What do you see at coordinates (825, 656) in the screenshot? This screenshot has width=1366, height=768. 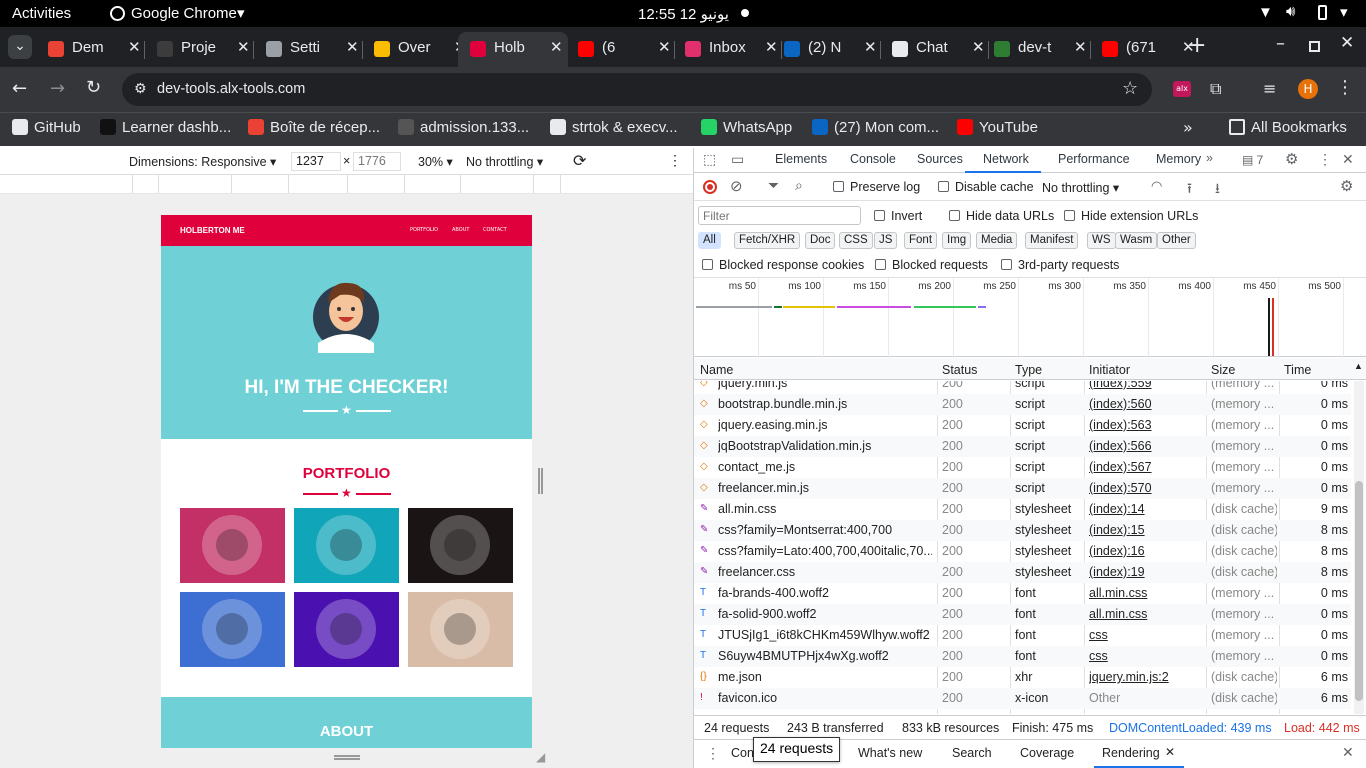 I see `request-name: S6uyw4BMUTPHjx4wXg.woff2` at bounding box center [825, 656].